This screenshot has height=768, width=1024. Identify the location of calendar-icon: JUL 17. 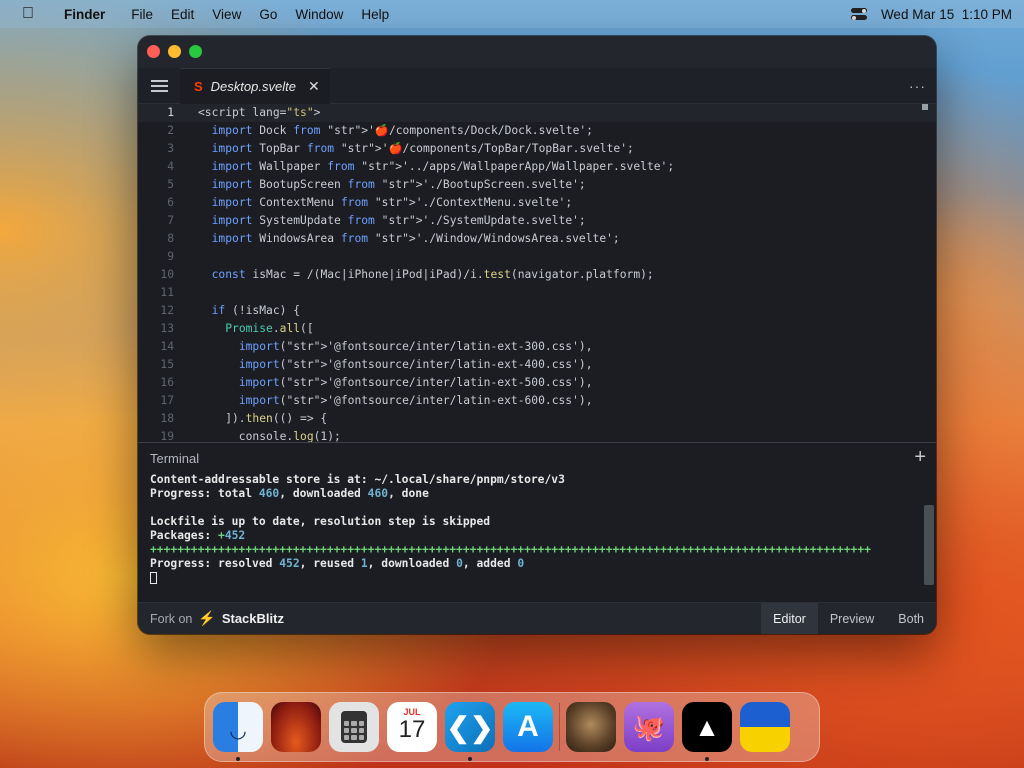
(412, 727).